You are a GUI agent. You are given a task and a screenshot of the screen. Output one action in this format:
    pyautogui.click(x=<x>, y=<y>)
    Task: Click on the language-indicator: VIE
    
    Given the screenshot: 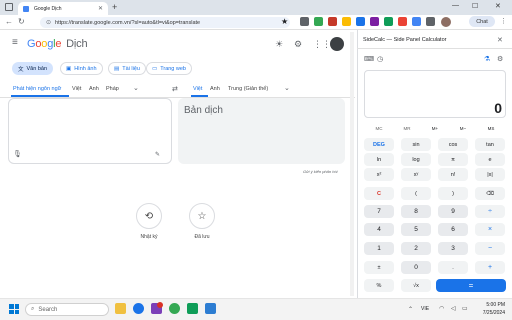 What is the action you would take?
    pyautogui.click(x=425, y=309)
    